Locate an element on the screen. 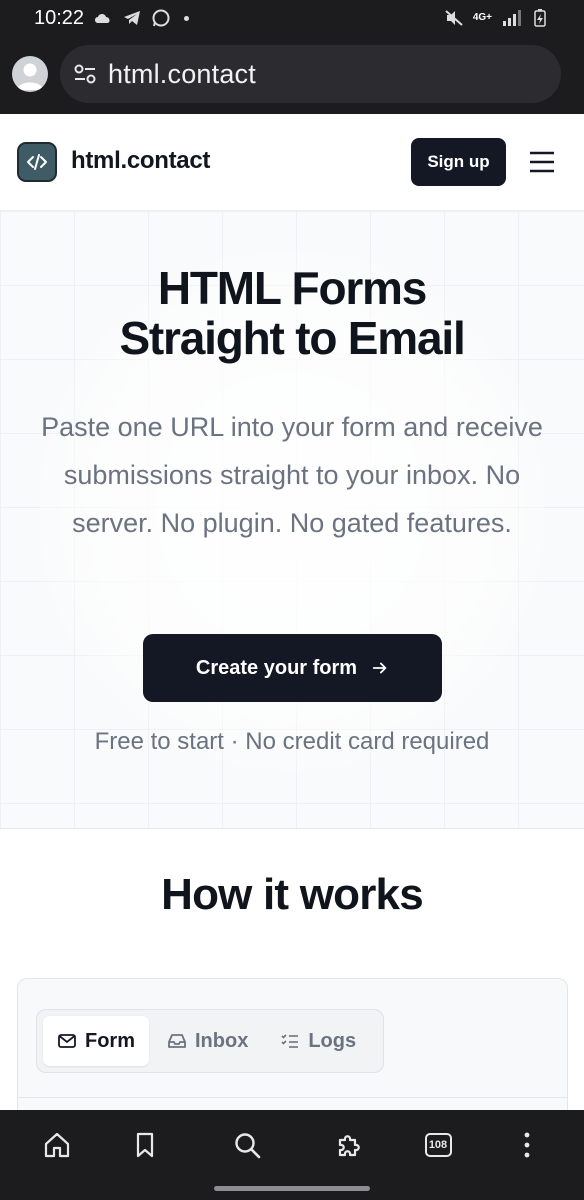 This screenshot has width=584, height=1200. arrow-right-icon is located at coordinates (379, 668).